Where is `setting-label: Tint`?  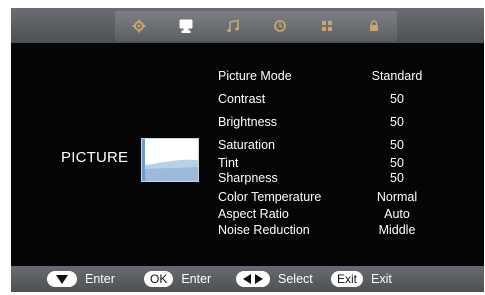
setting-label: Tint is located at coordinates (228, 163).